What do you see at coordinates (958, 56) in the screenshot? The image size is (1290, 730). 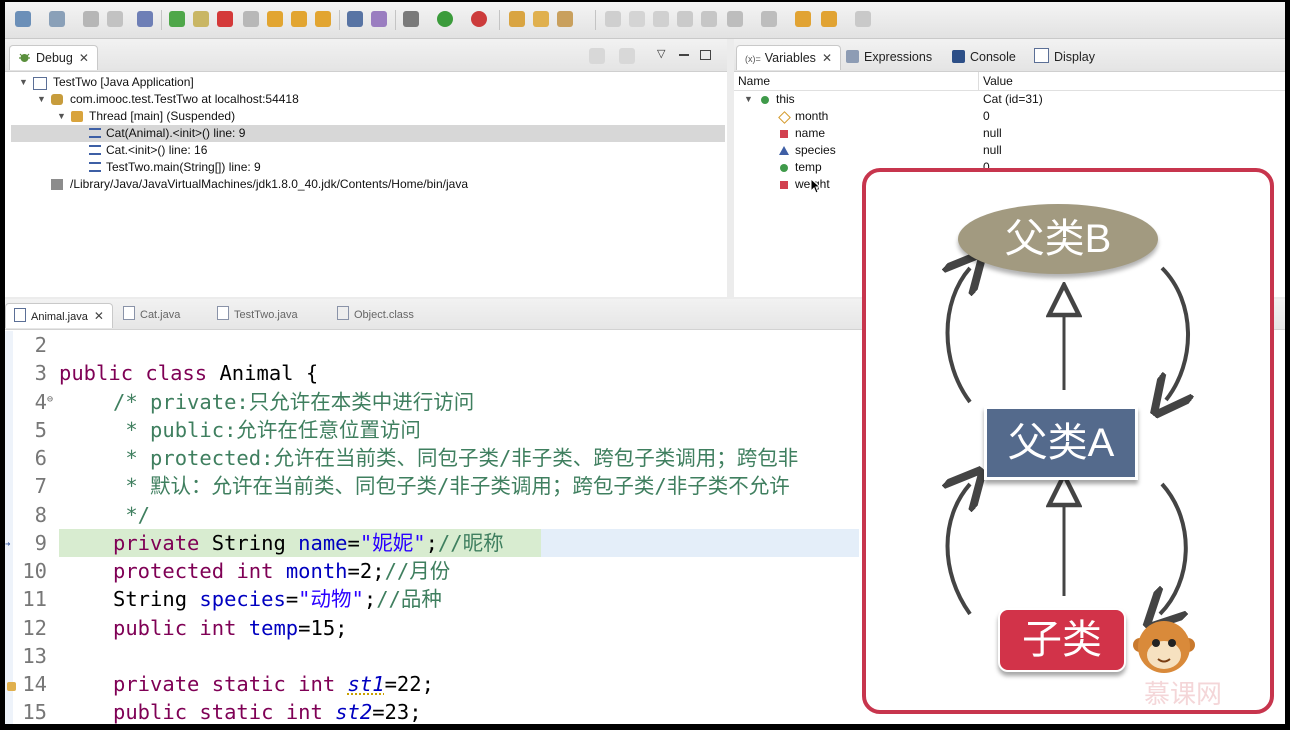 I see `console-icon` at bounding box center [958, 56].